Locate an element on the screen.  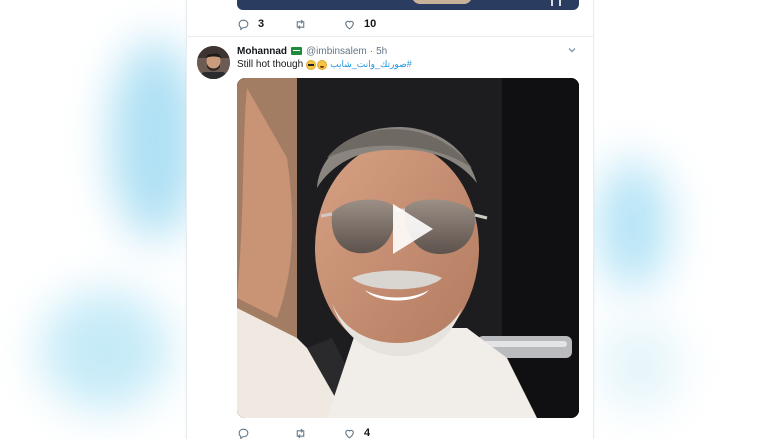
tweet-text: Still hot though #صورتك_وانت_شايب is located at coordinates (408, 64).